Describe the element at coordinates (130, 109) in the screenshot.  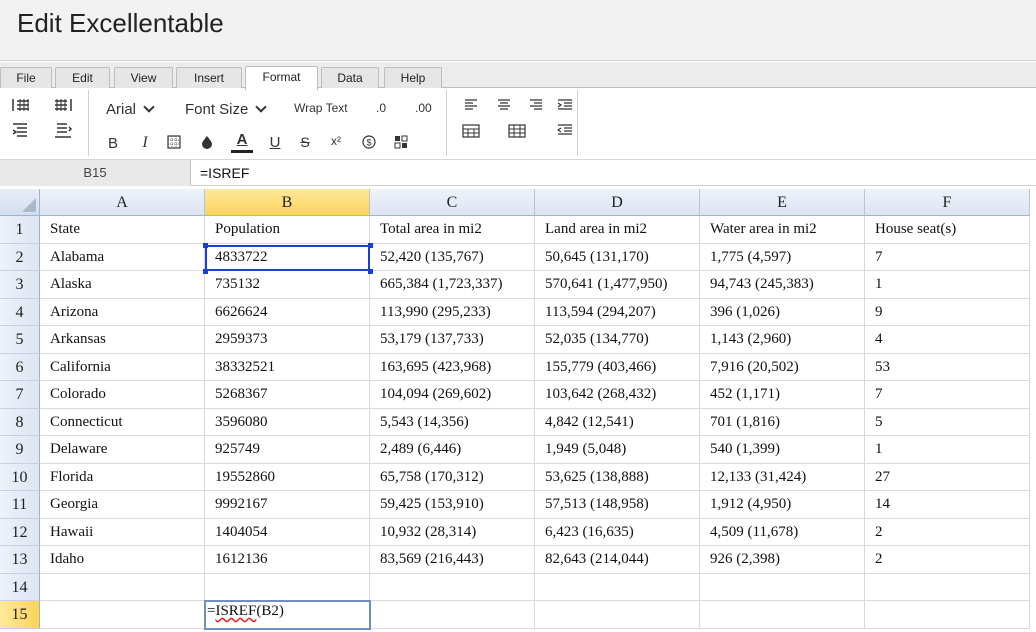
I see `font-family-select: Arial` at that location.